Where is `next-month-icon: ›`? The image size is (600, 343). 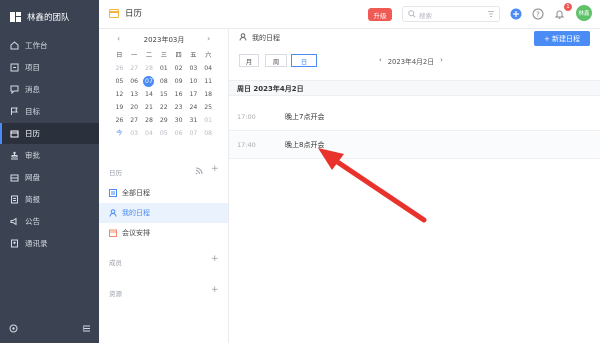
next-month-icon: › is located at coordinates (208, 38).